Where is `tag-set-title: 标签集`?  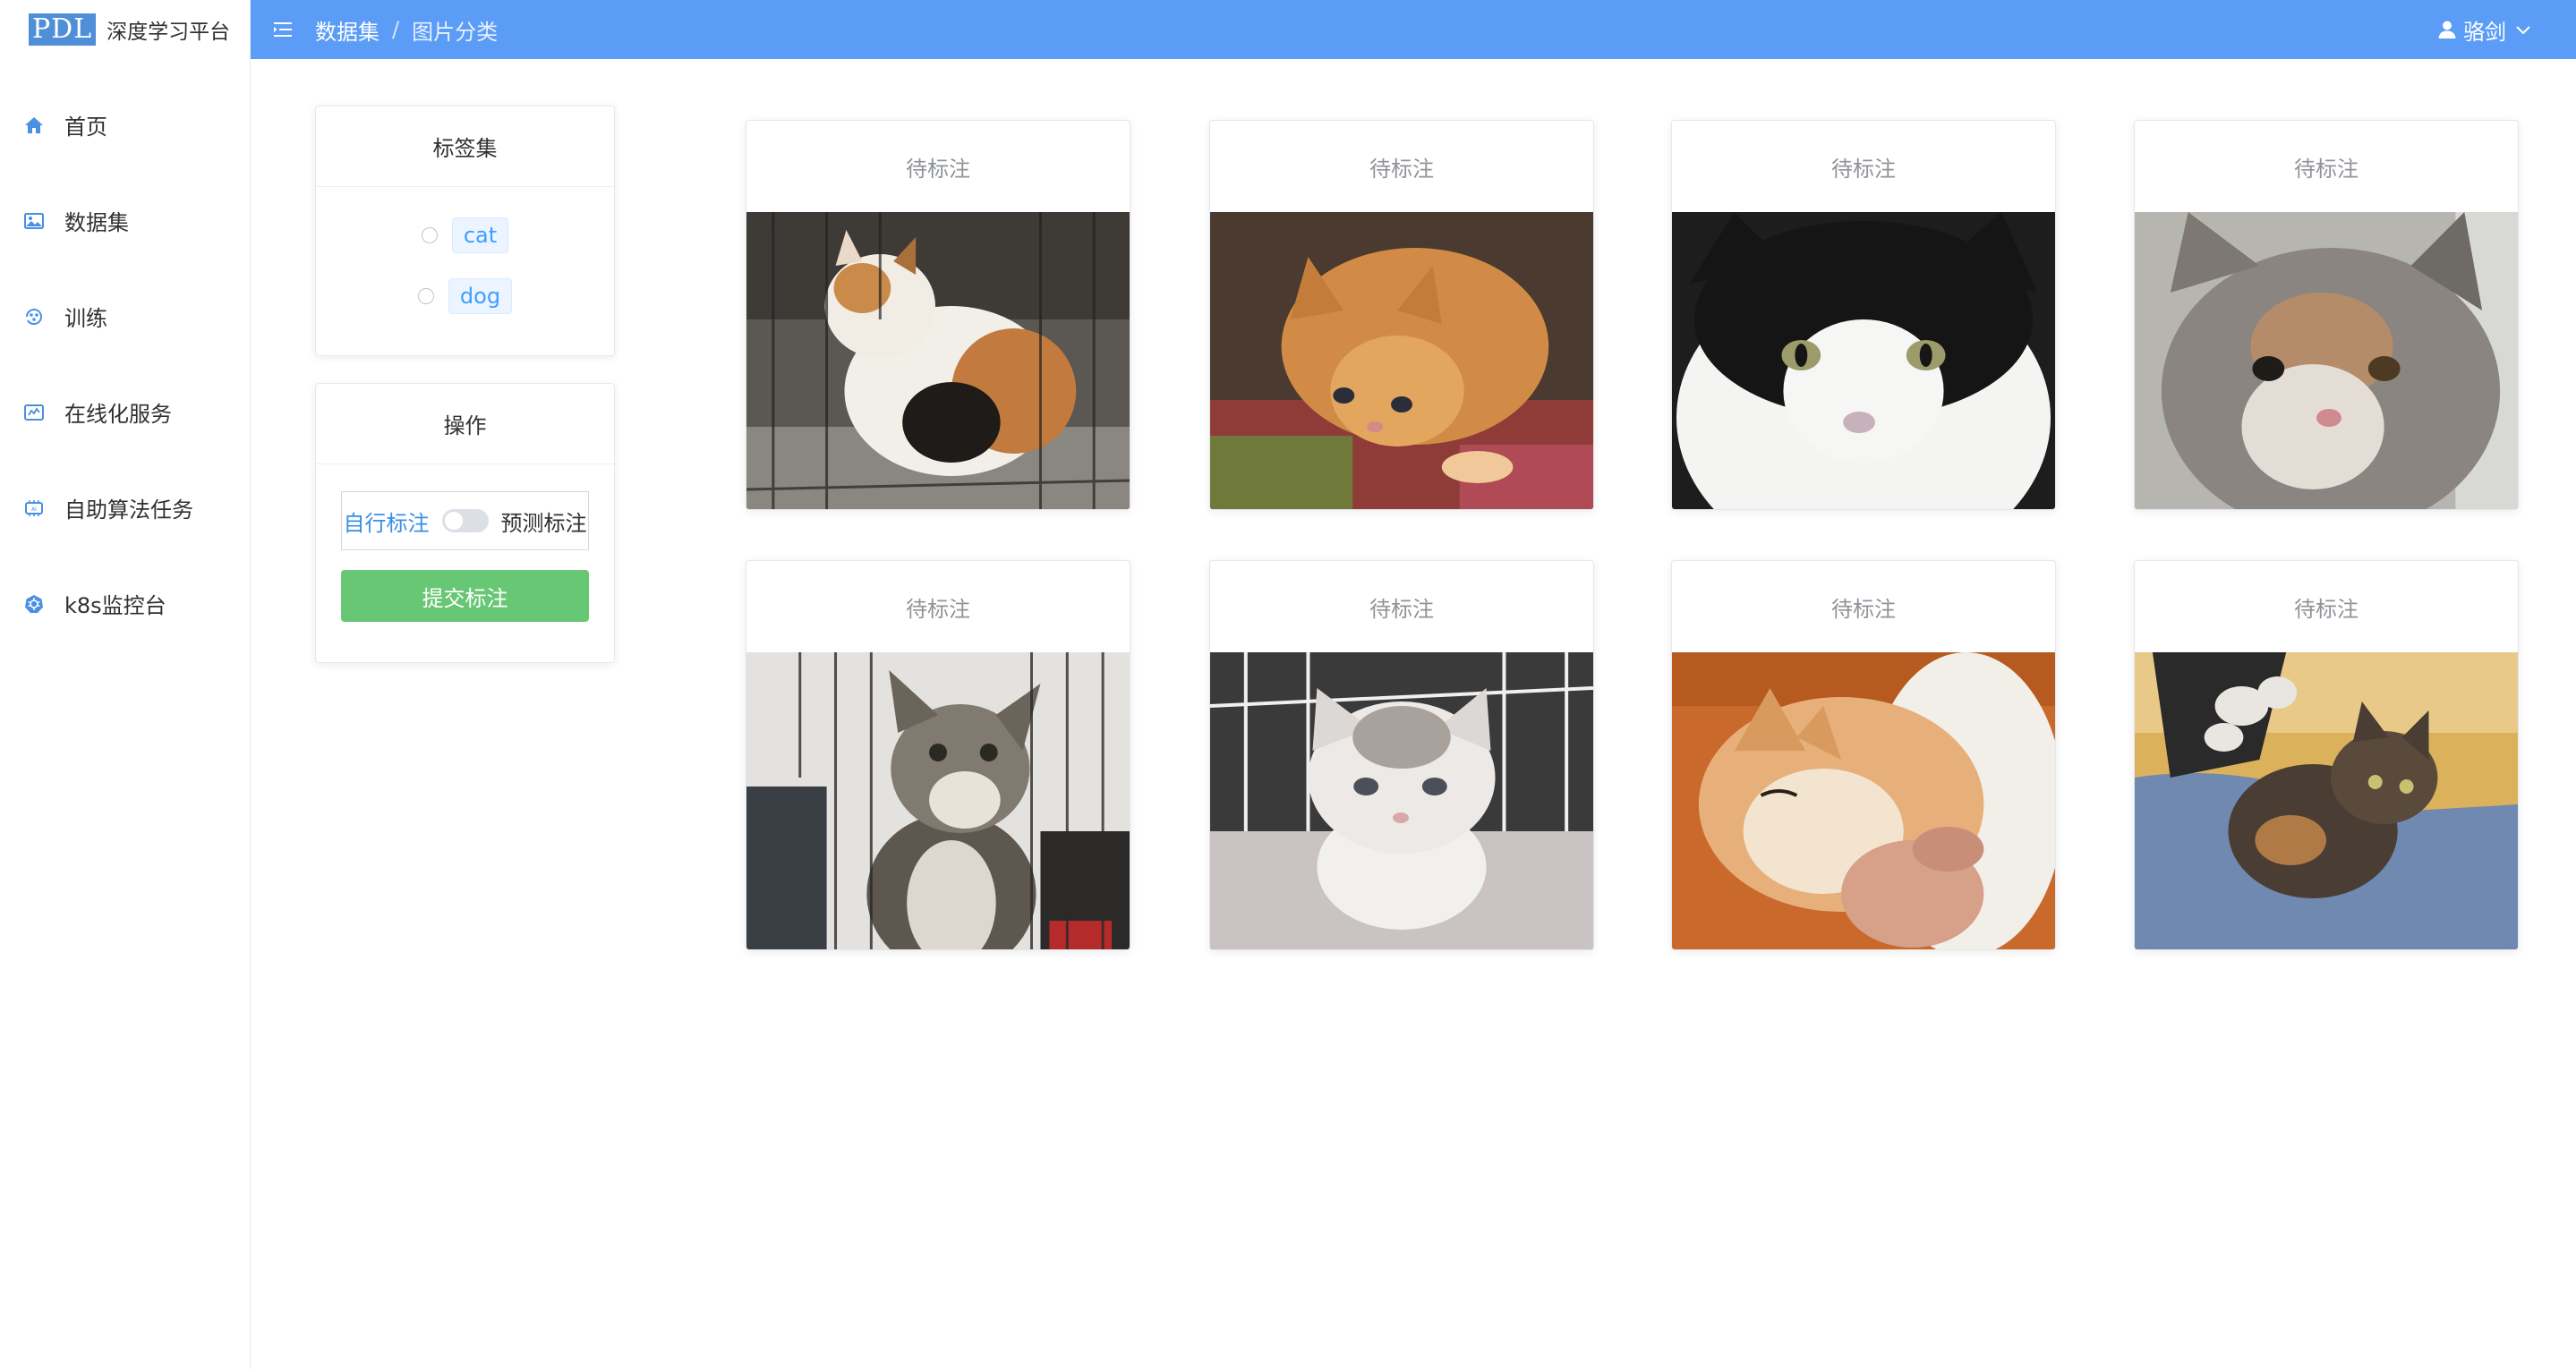
tag-set-title: 标签集 is located at coordinates (465, 146).